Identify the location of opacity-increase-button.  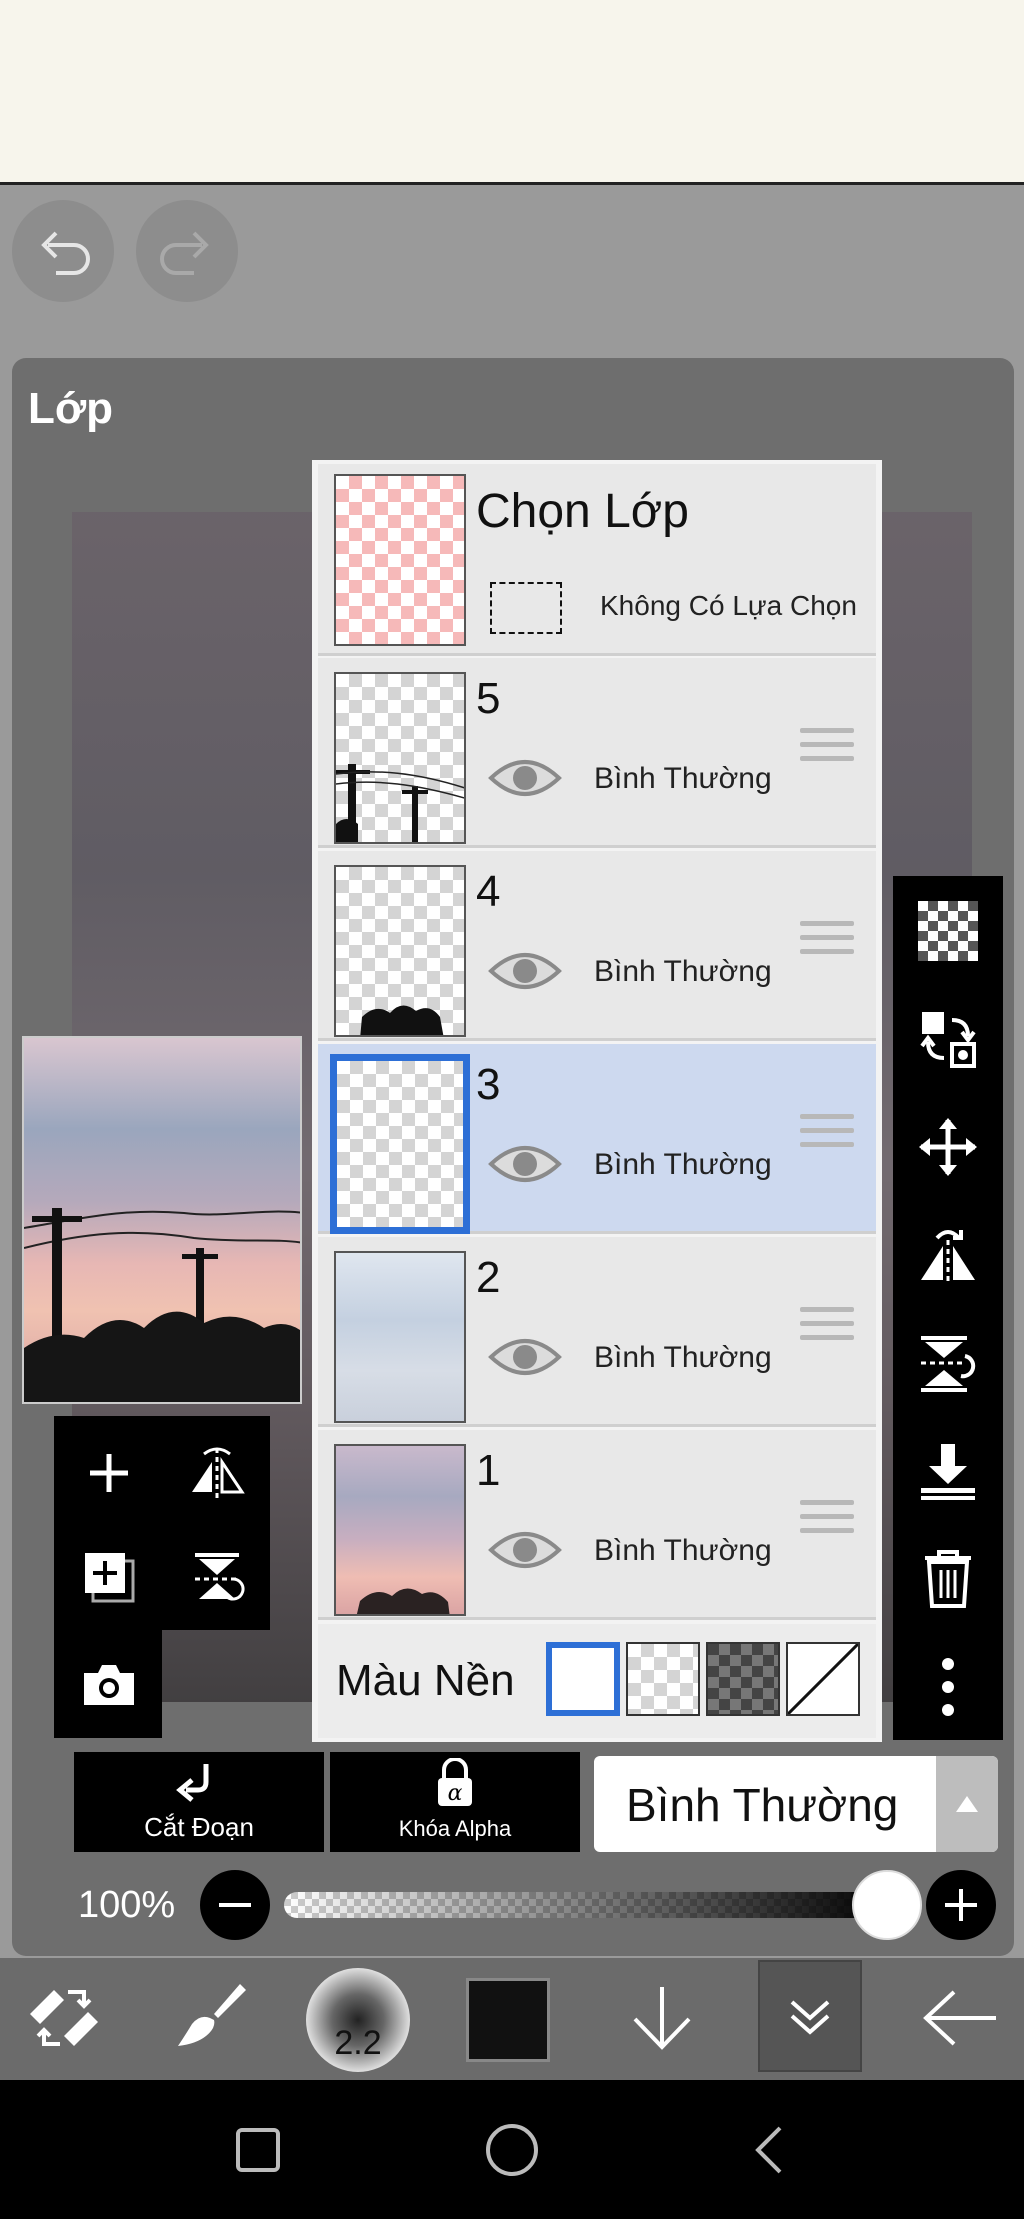
(961, 1905).